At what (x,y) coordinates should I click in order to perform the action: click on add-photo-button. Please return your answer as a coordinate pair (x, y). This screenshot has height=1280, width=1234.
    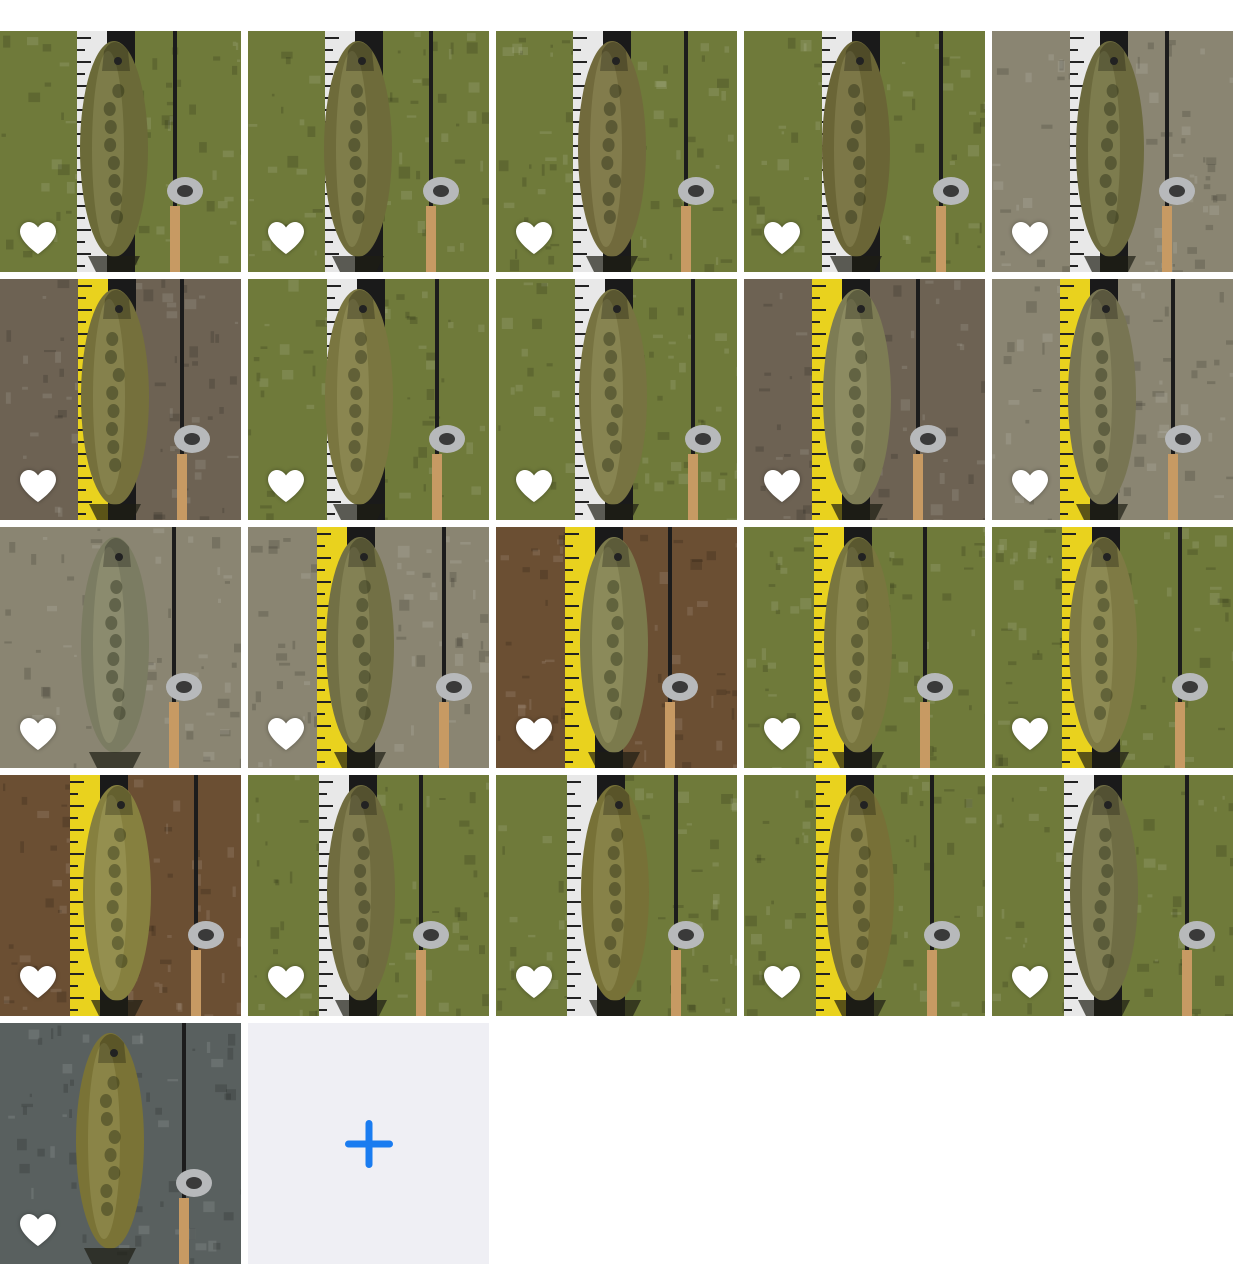
    Looking at the image, I should click on (368, 1143).